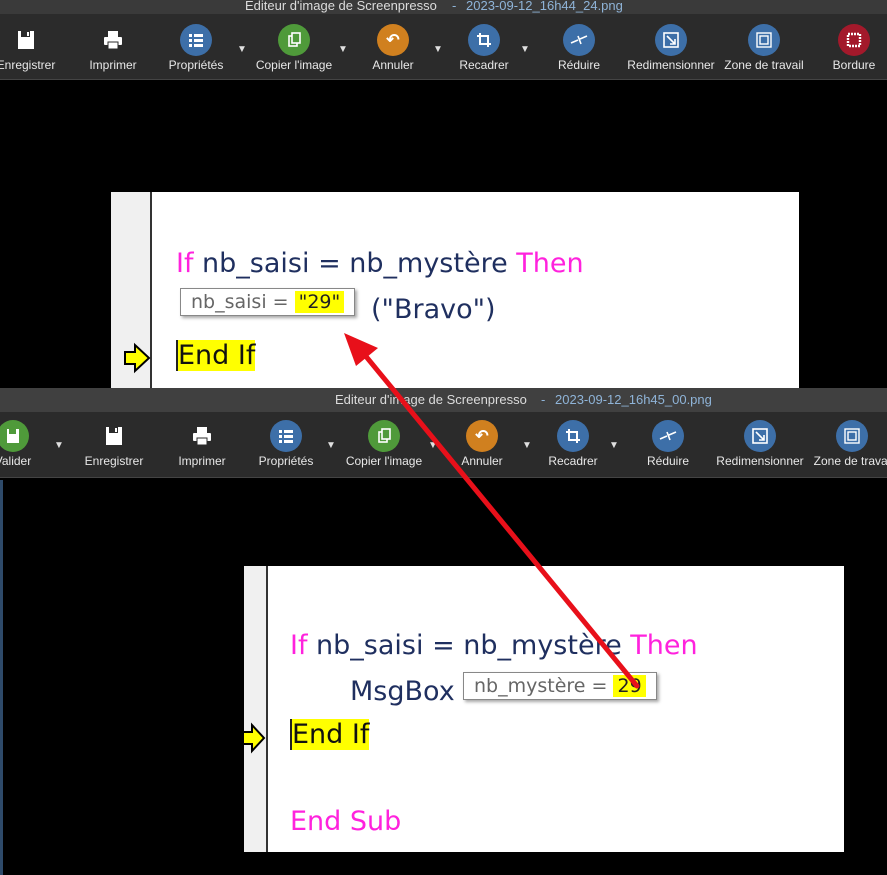 The height and width of the screenshot is (875, 887). Describe the element at coordinates (500, 520) in the screenshot. I see `red-arrow-shaft` at that location.